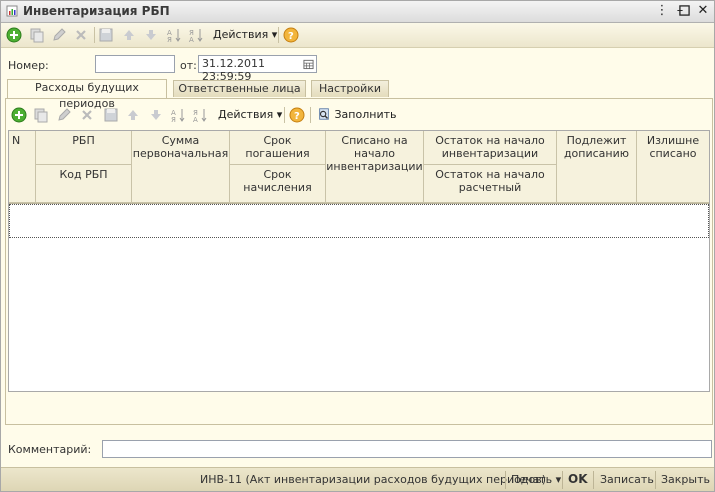 This screenshot has width=715, height=492. I want to click on window-title: Инвентаризация РБП, so click(96, 11).